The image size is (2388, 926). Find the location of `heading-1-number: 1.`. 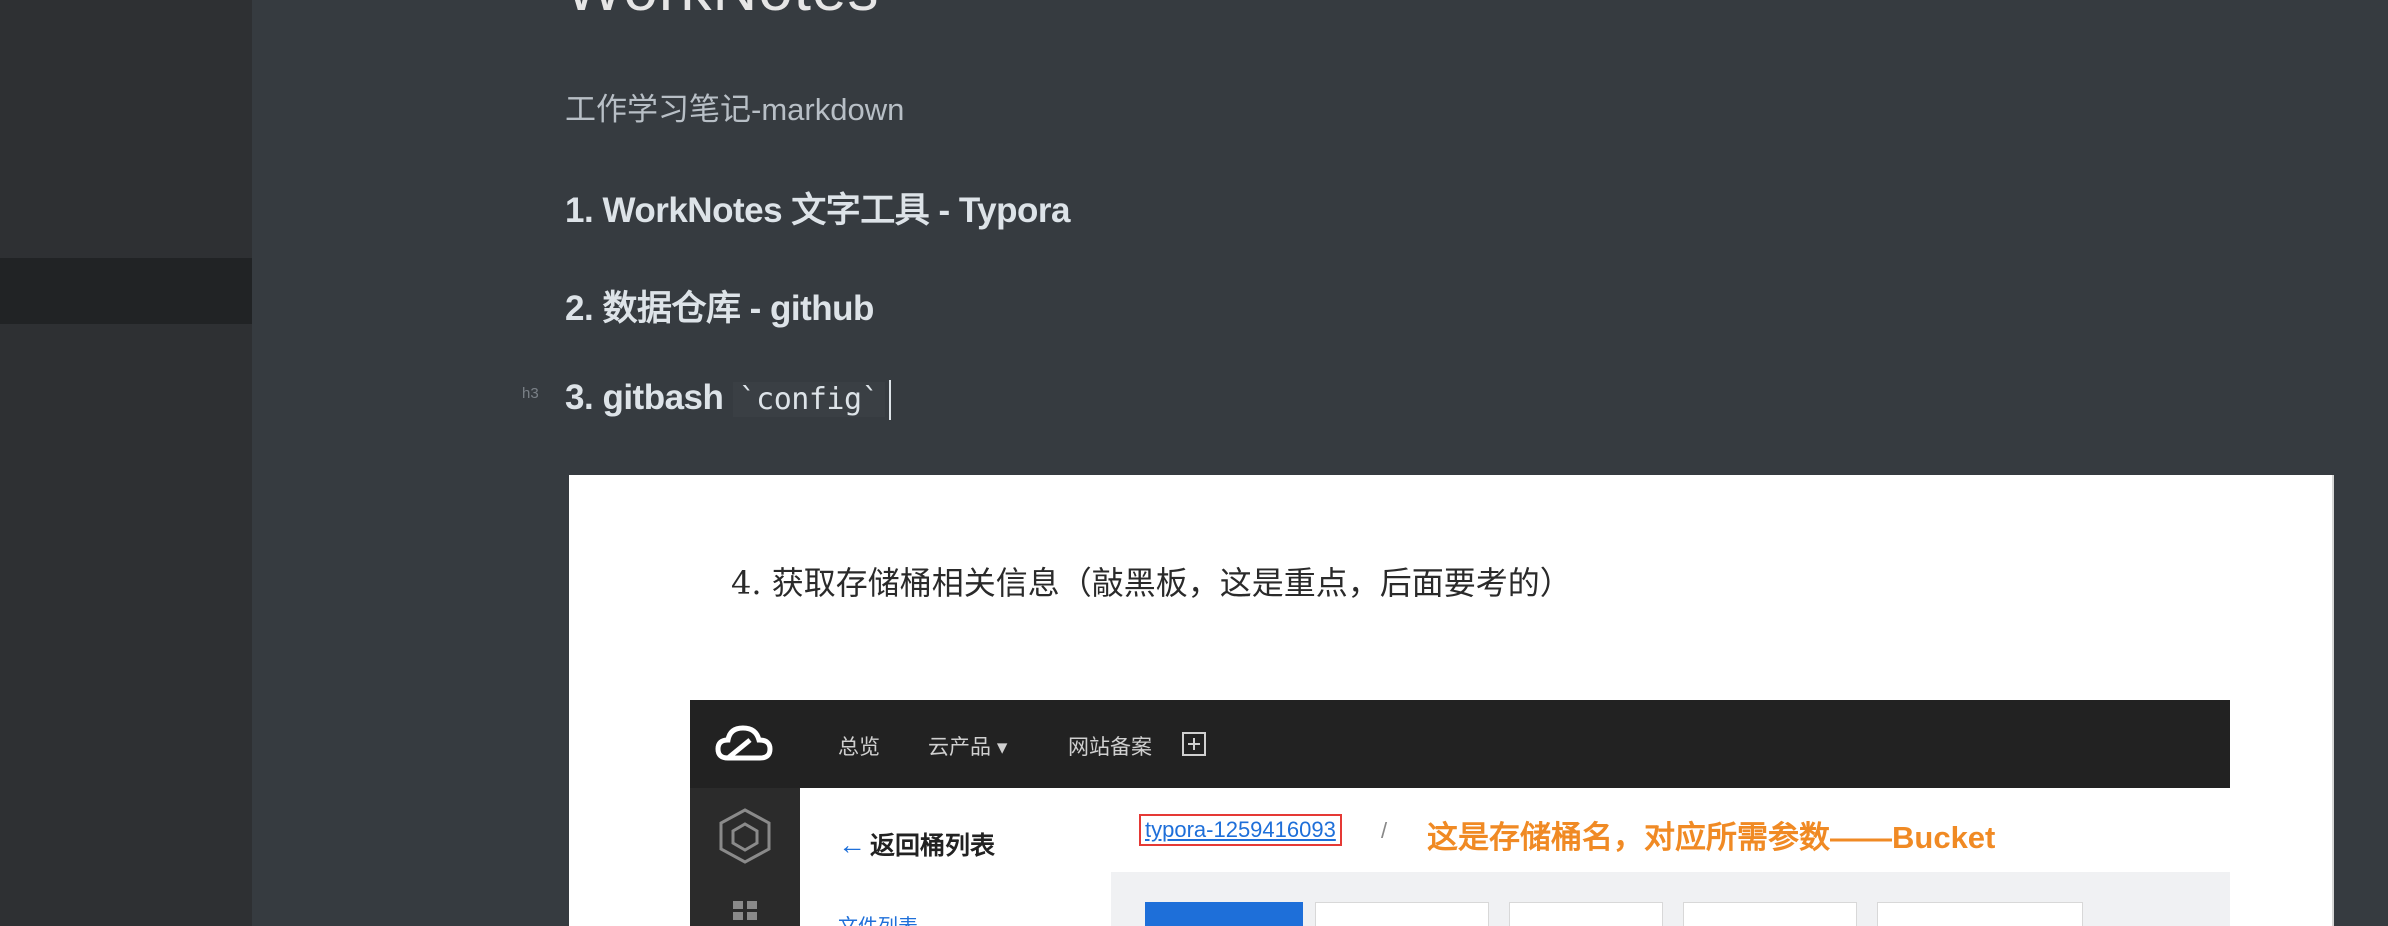

heading-1-number: 1. is located at coordinates (579, 210).